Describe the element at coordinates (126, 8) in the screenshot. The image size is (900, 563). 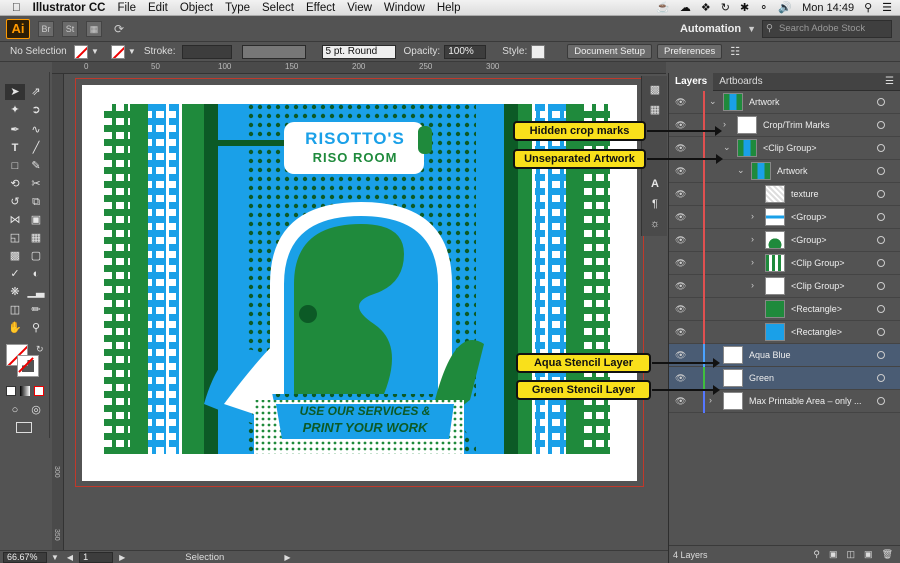
I see `menu-file: File` at that location.